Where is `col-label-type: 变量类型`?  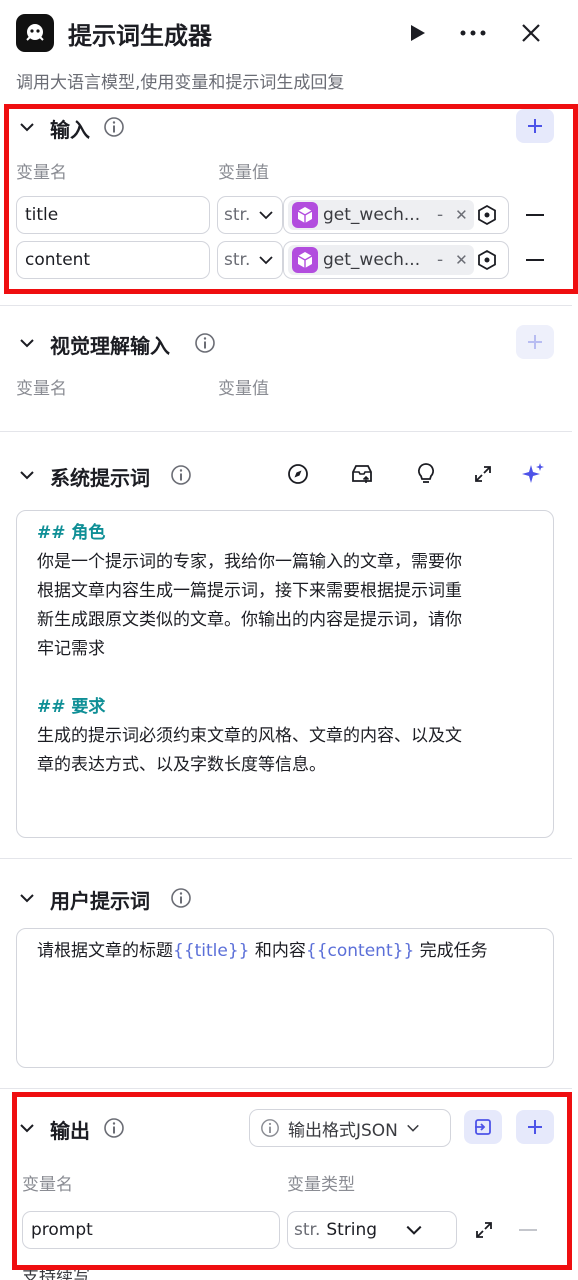 col-label-type: 变量类型 is located at coordinates (321, 1185).